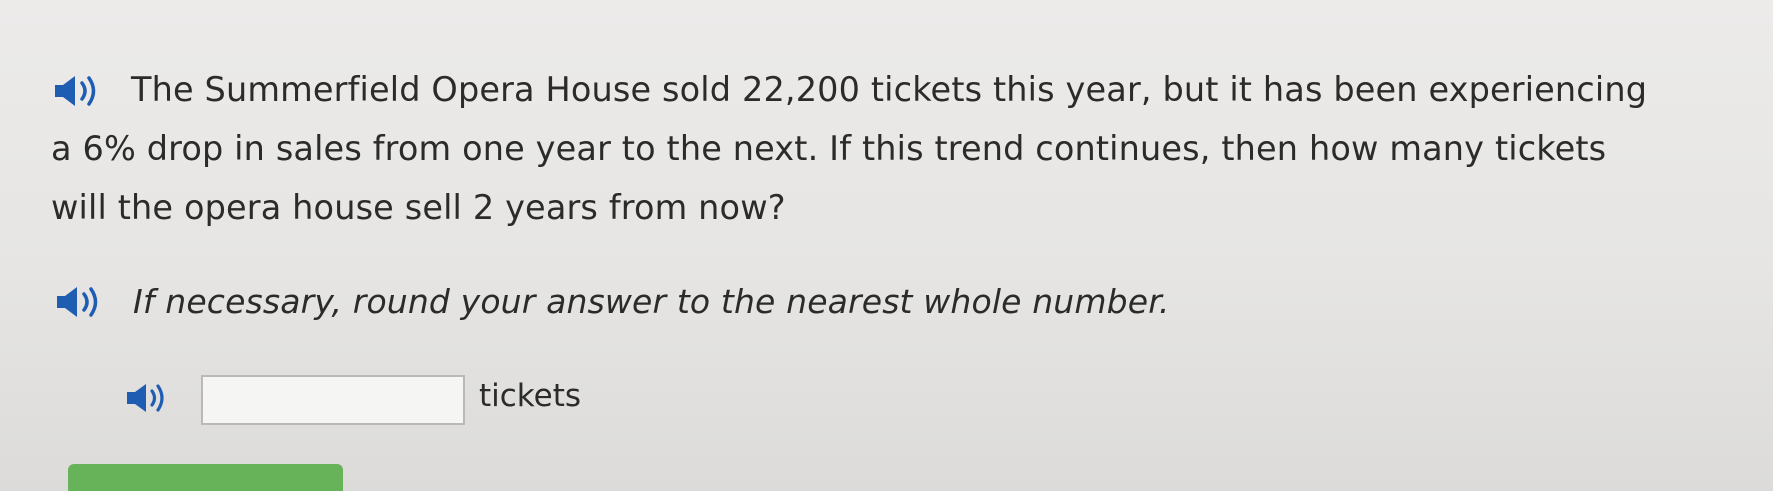  Describe the element at coordinates (80, 91) in the screenshot. I see `question-speaker-icon` at that location.